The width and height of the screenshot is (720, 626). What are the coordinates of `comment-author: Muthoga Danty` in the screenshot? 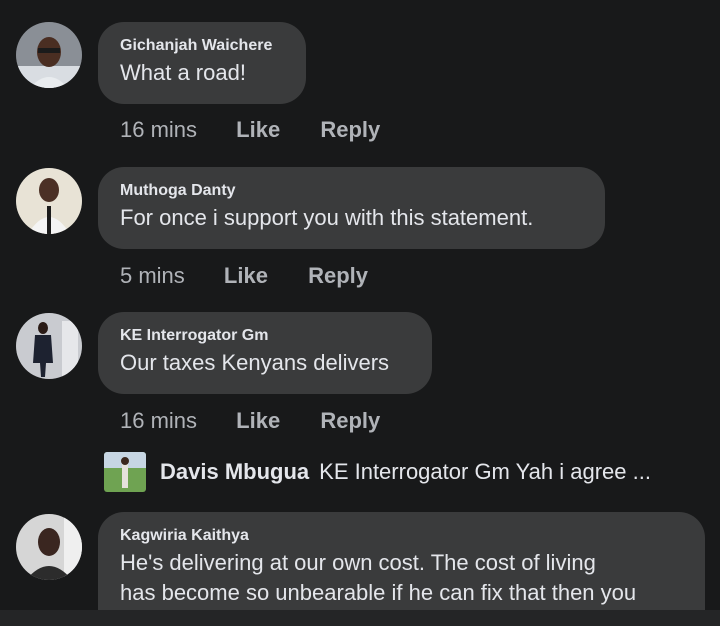 It's located at (351, 191).